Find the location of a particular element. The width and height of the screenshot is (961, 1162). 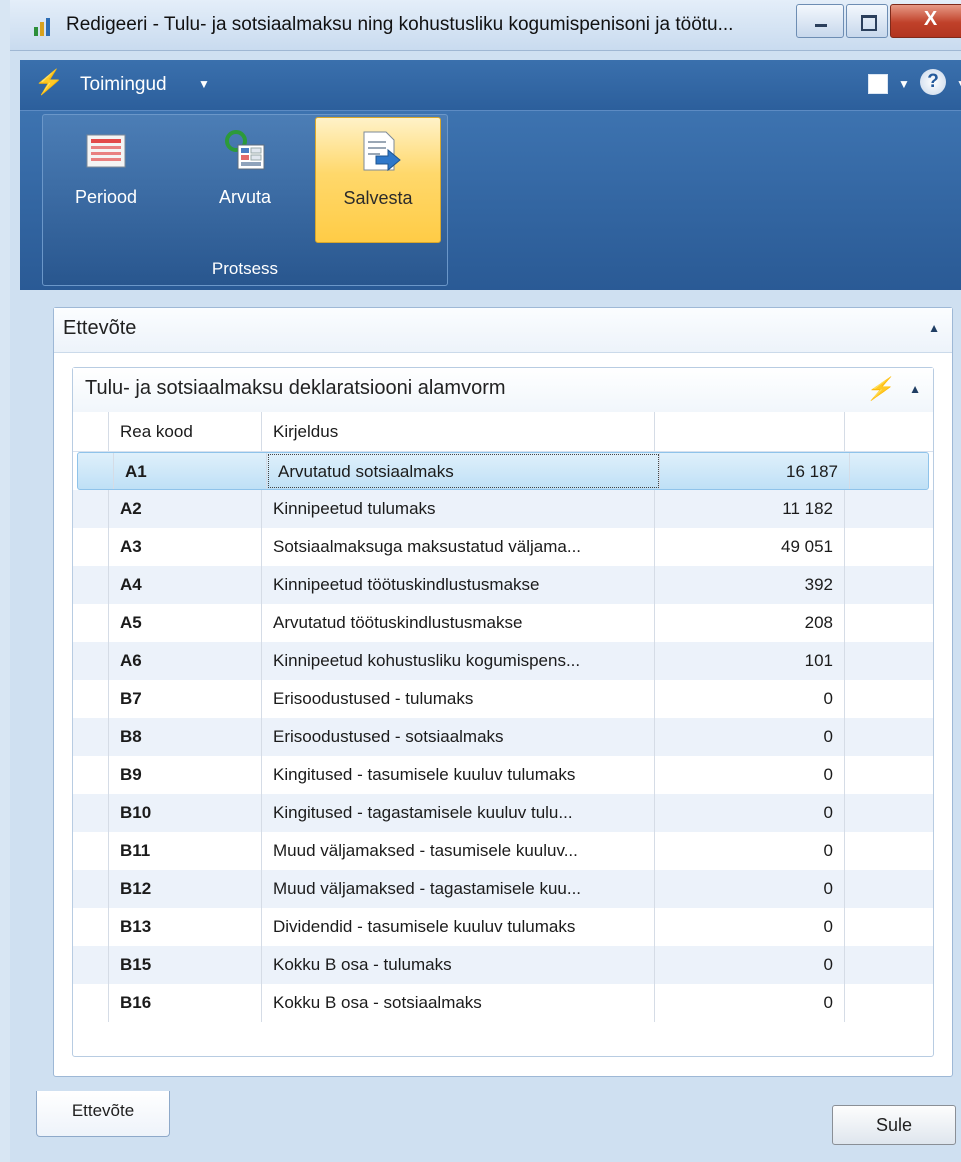

table-row: A4 Kinnipeetud töötuskindlustusmakse 392 is located at coordinates (503, 585).